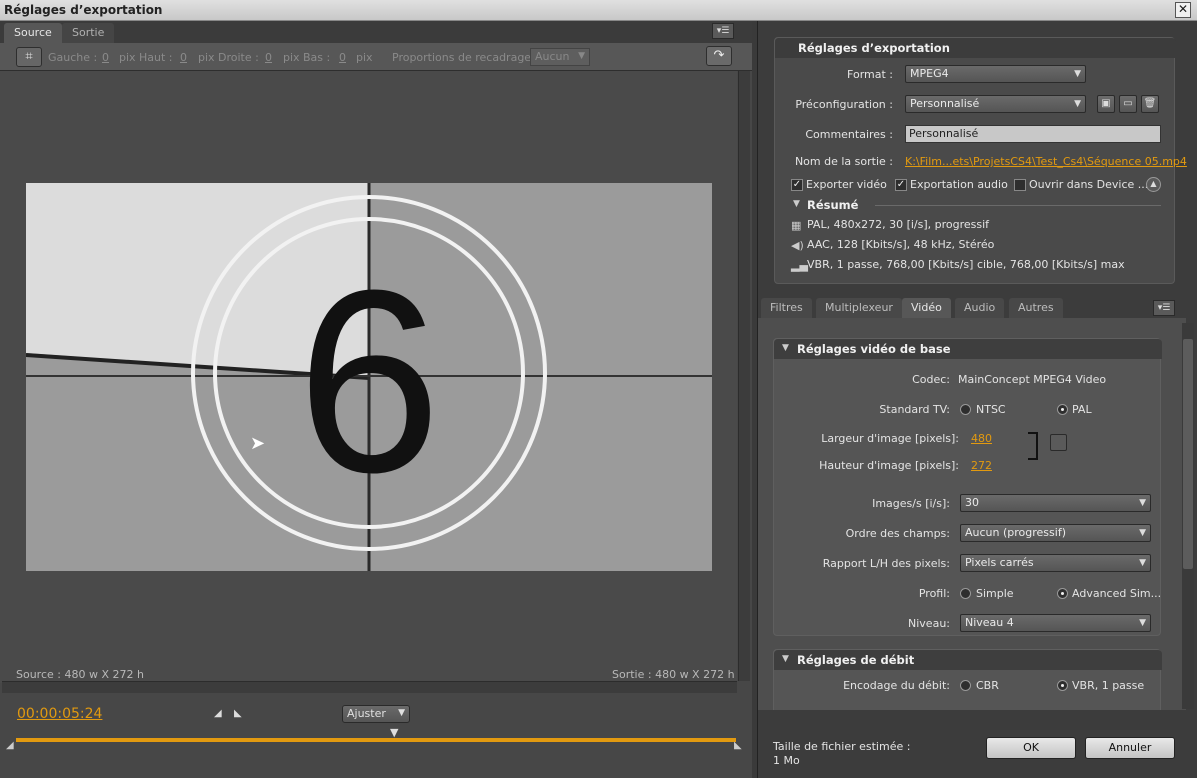 Image resolution: width=1197 pixels, height=778 pixels. I want to click on width-label: Largeur d'image [pixels]:, so click(890, 438).